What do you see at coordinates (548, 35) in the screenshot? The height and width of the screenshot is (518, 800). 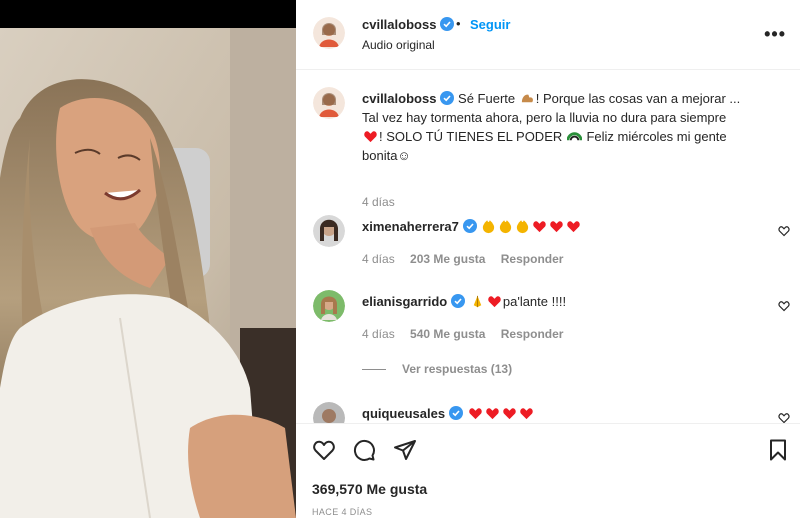 I see `post-header: cvillaloboss • Seguir Audio original •••` at bounding box center [548, 35].